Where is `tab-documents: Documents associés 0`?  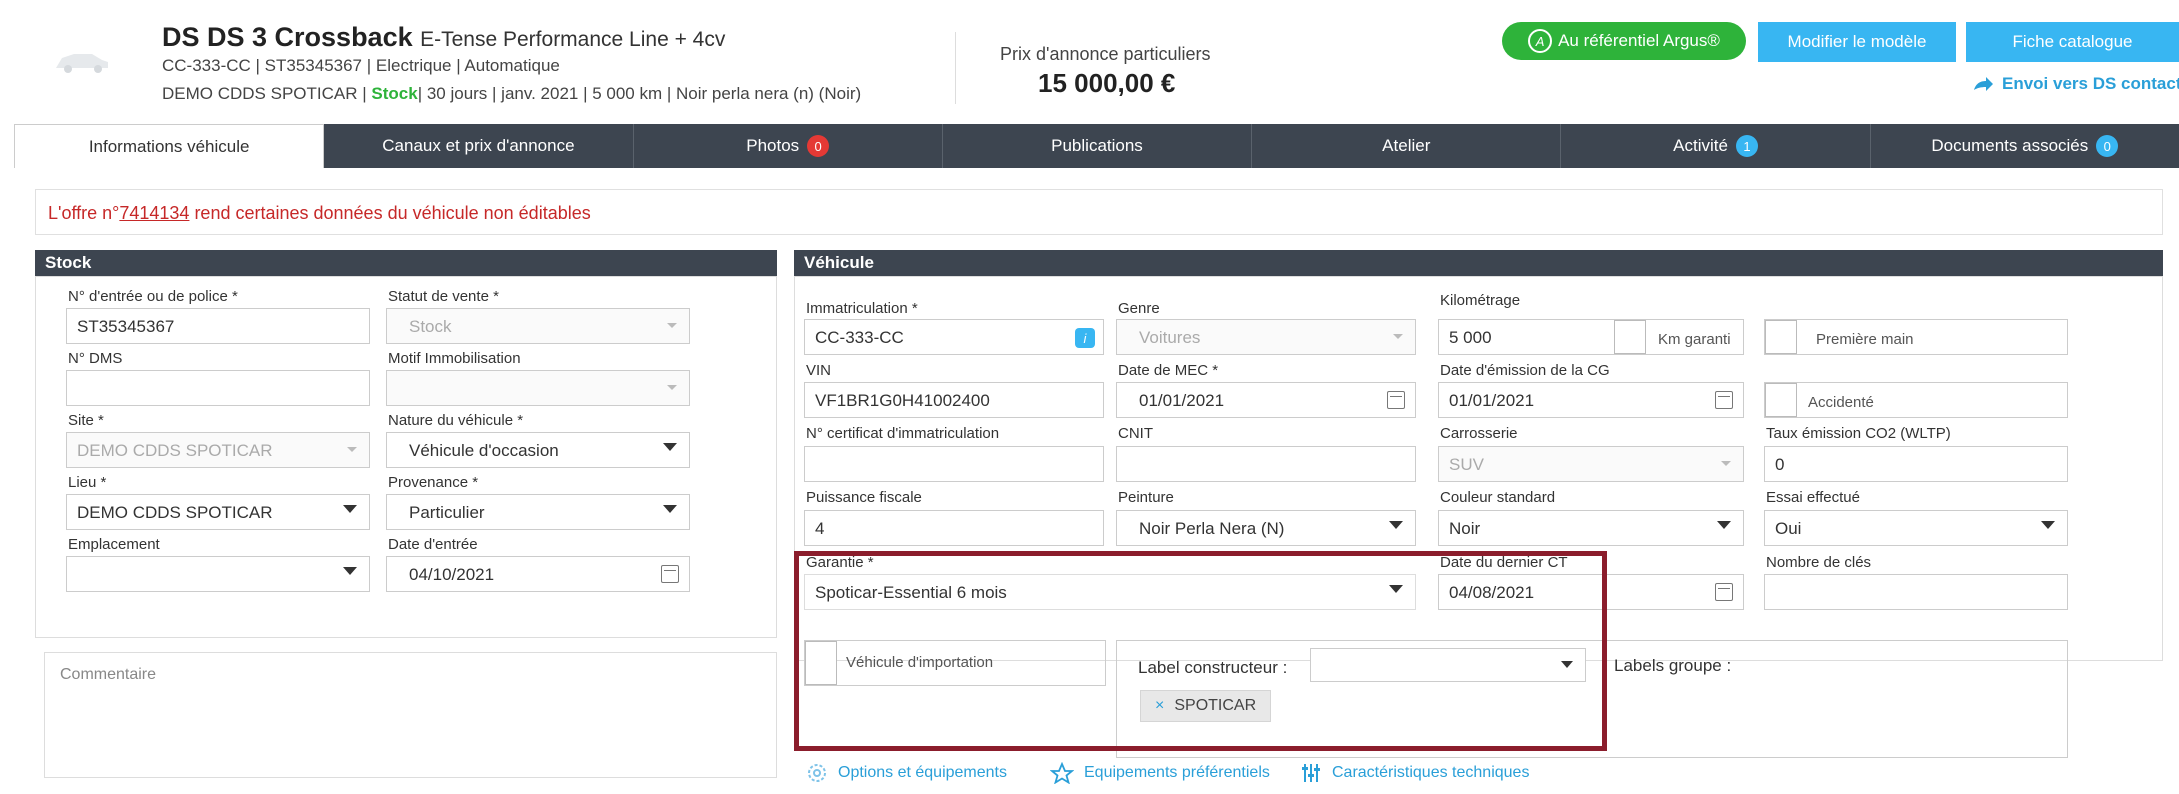
tab-documents: Documents associés 0 is located at coordinates (2025, 146).